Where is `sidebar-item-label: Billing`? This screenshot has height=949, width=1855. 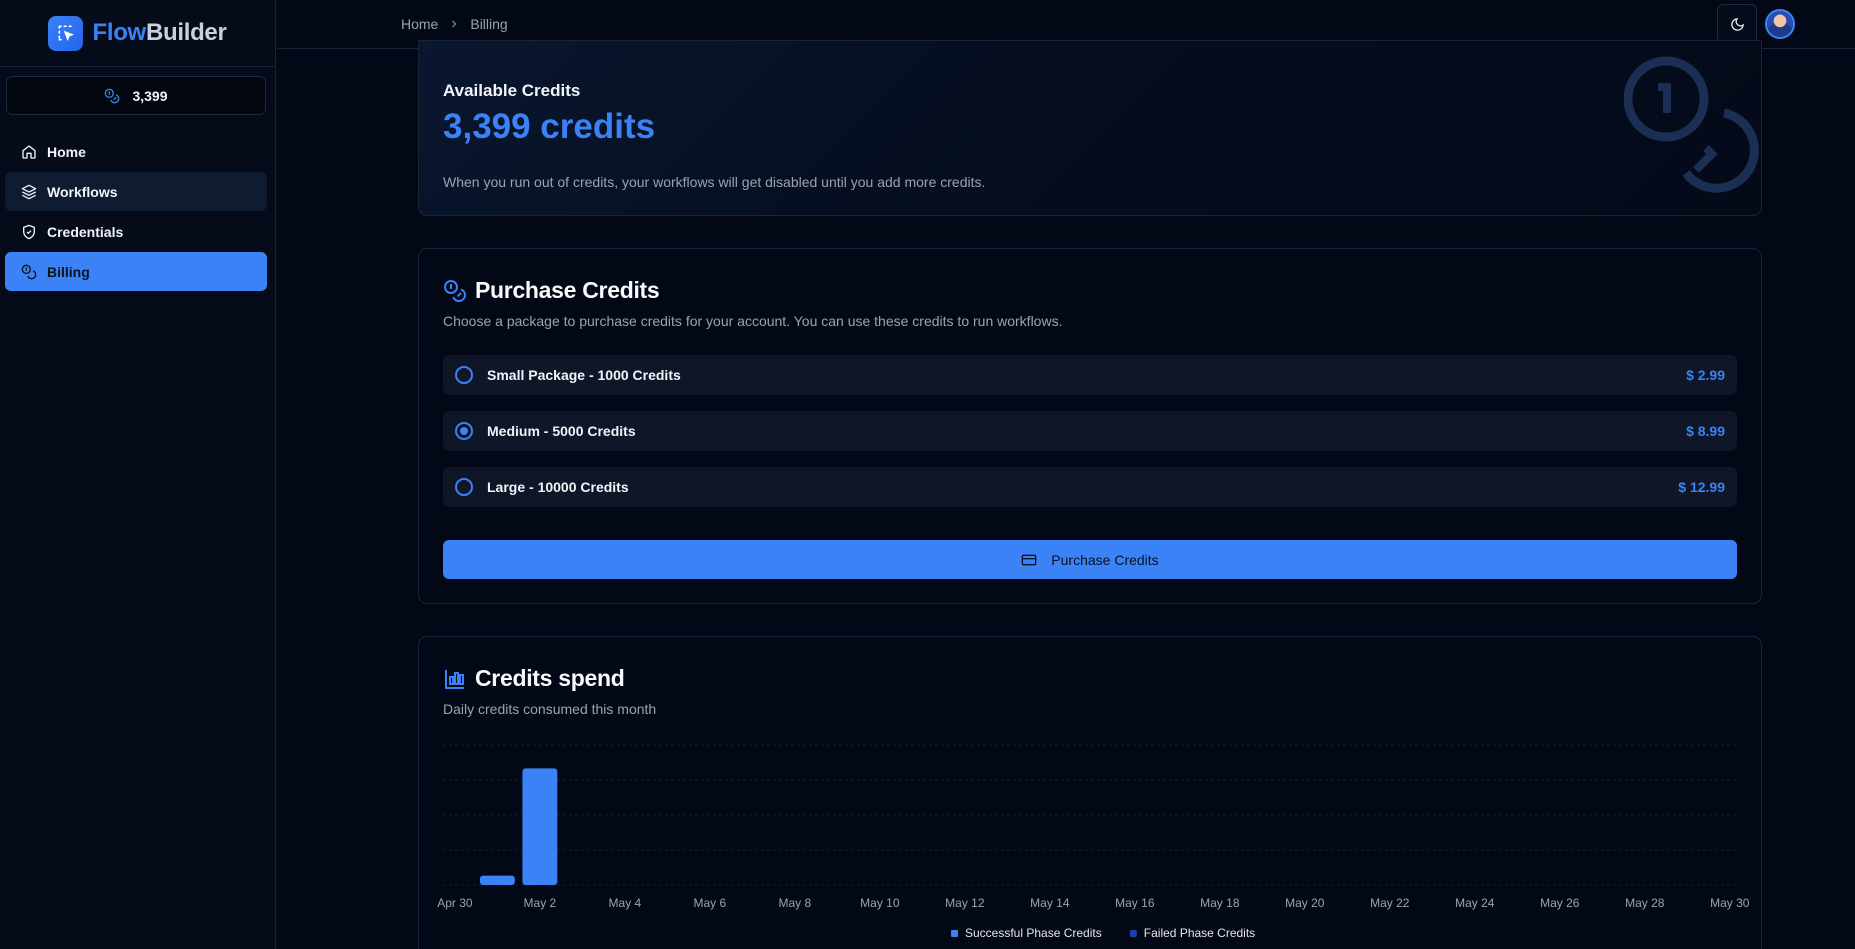
sidebar-item-label: Billing is located at coordinates (68, 271).